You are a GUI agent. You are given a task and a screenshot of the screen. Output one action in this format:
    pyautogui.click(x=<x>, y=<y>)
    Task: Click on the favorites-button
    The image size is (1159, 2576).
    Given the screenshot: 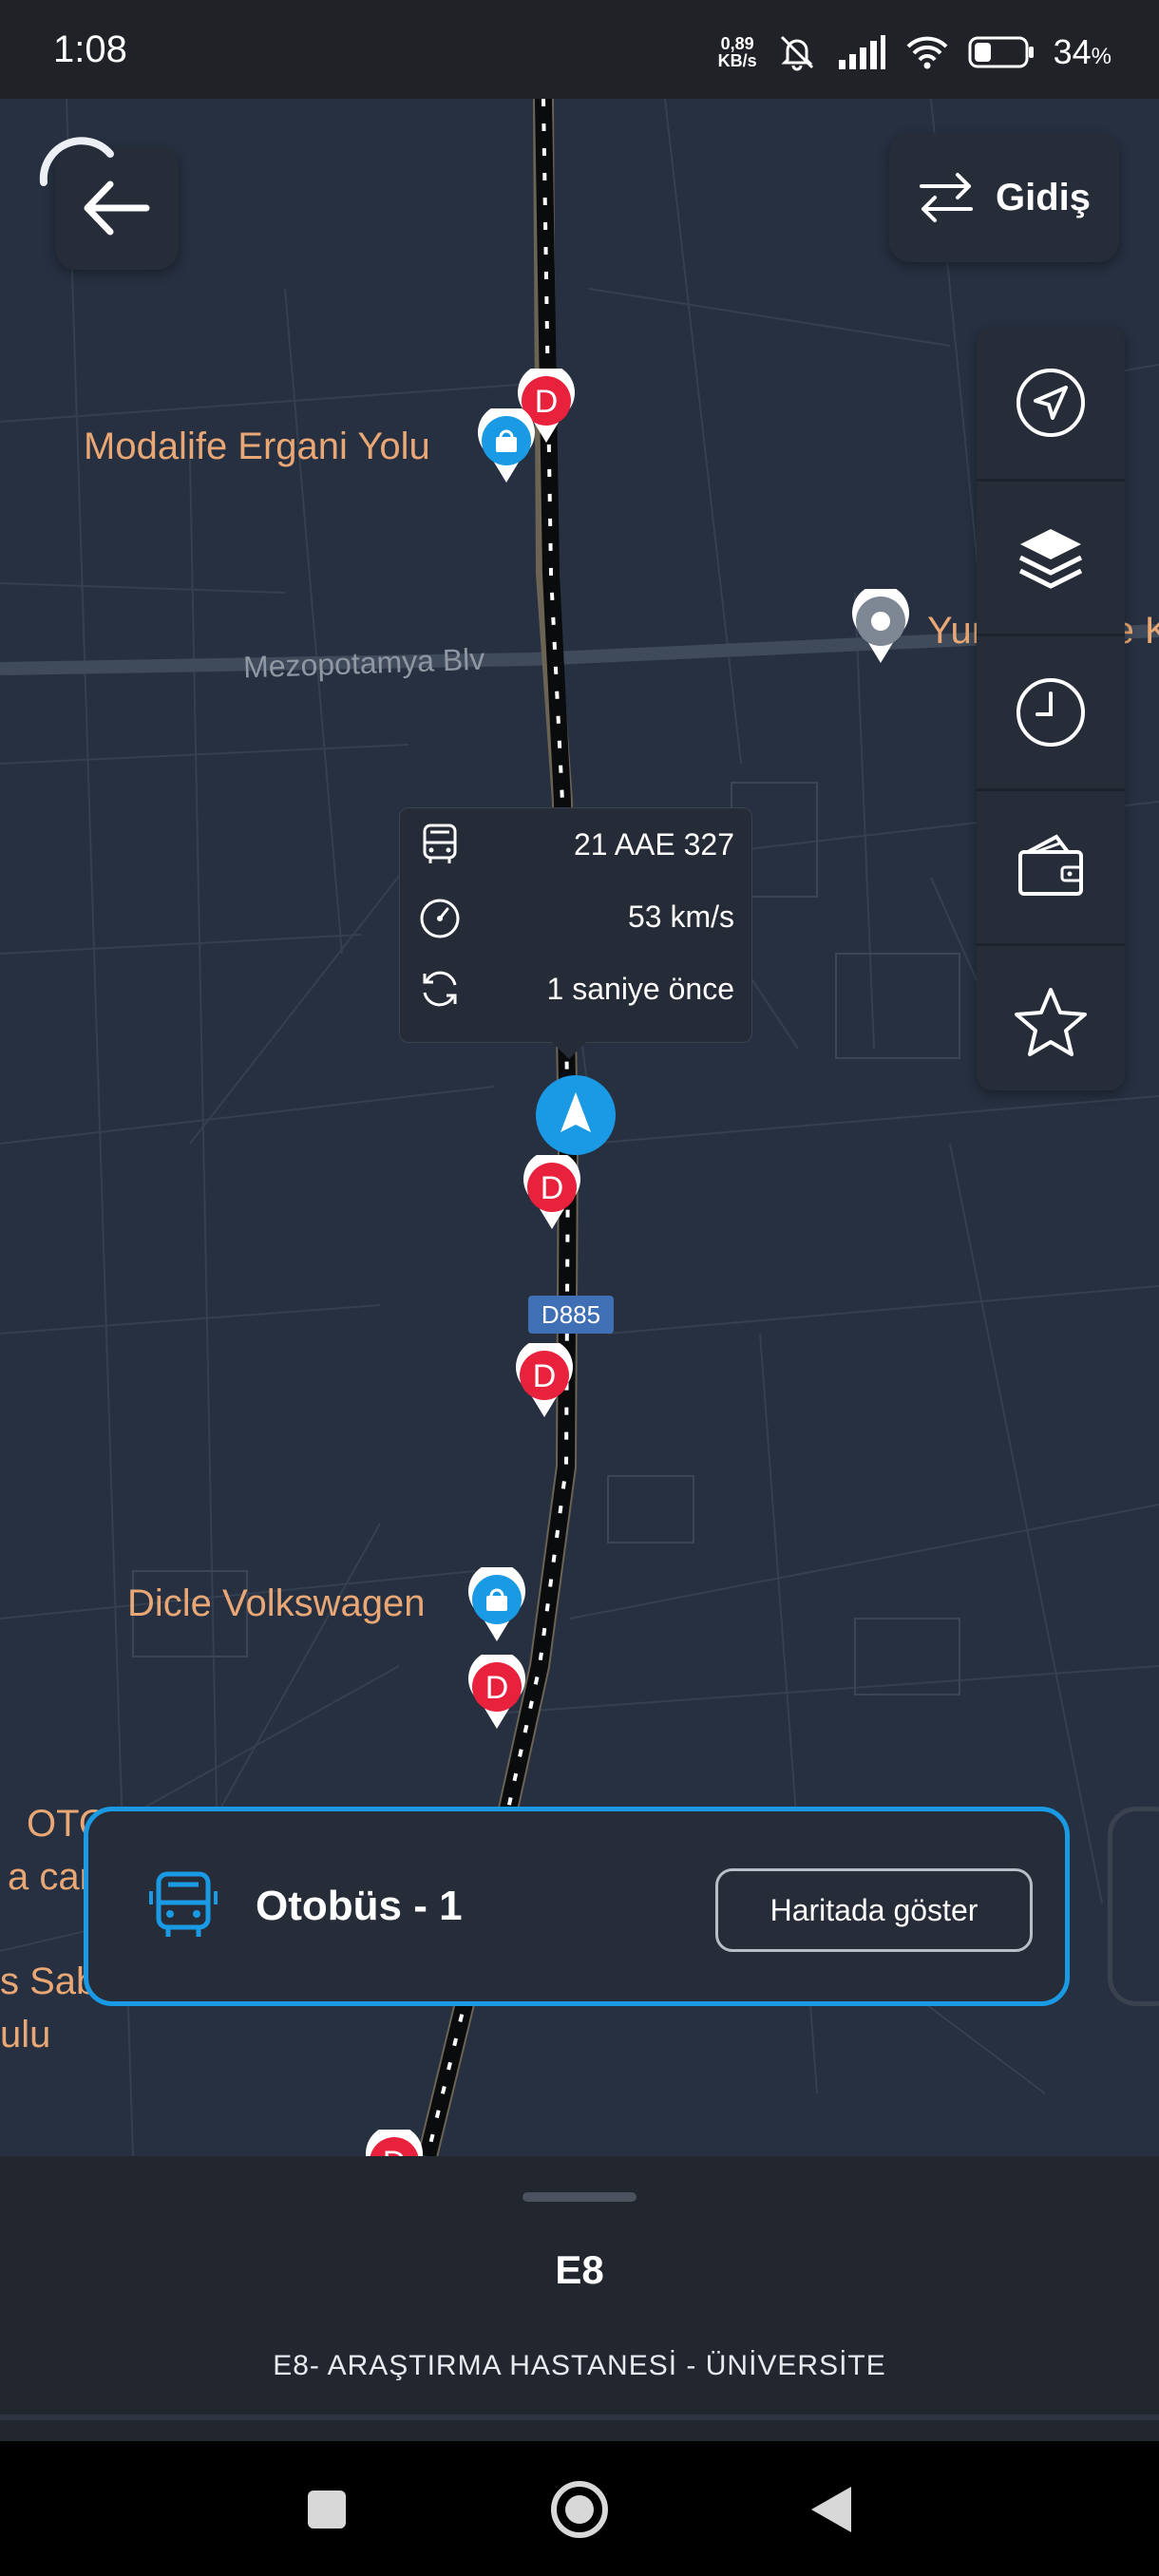 What is the action you would take?
    pyautogui.click(x=1051, y=1022)
    